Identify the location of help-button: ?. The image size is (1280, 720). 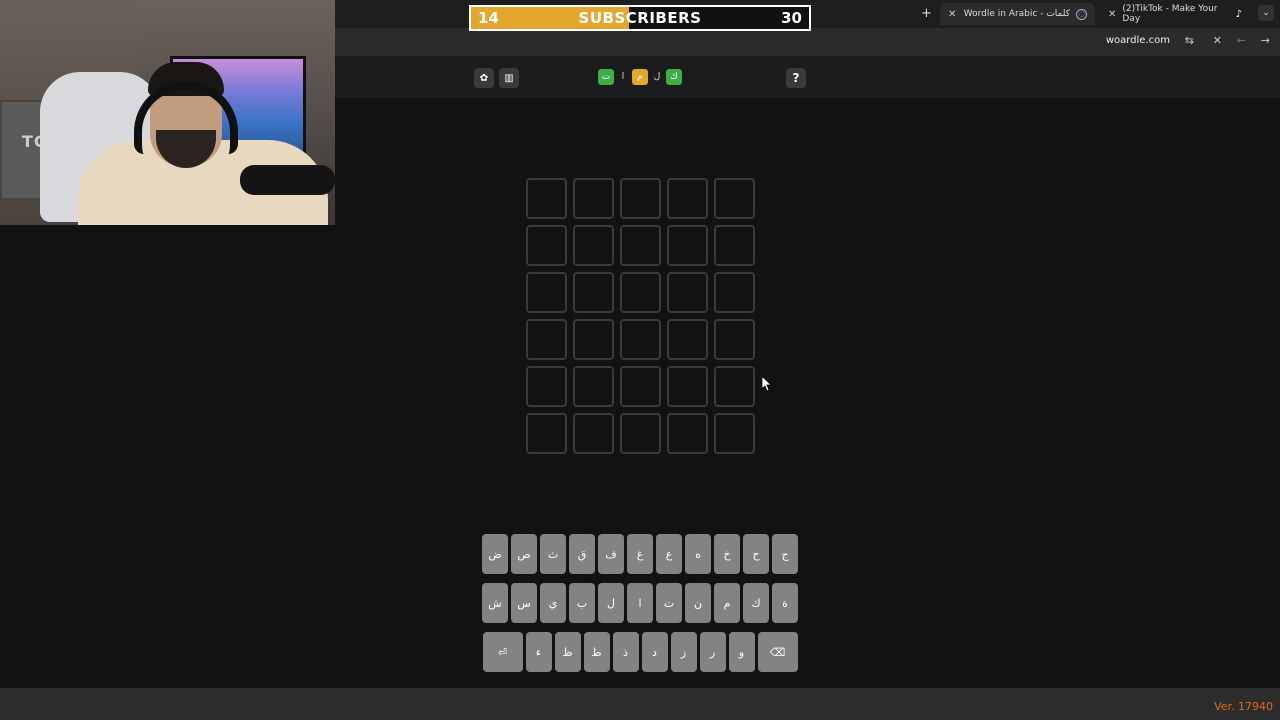
(796, 78).